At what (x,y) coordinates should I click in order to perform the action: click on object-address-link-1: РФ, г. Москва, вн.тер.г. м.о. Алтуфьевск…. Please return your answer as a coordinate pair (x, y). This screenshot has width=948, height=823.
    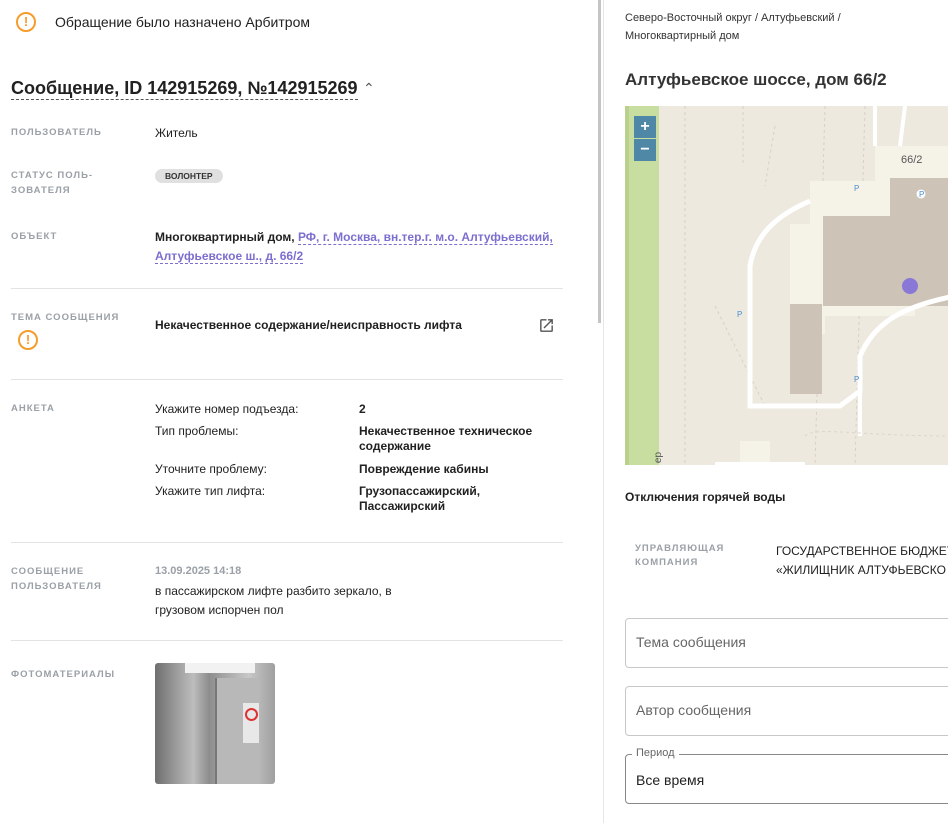
    Looking at the image, I should click on (425, 237).